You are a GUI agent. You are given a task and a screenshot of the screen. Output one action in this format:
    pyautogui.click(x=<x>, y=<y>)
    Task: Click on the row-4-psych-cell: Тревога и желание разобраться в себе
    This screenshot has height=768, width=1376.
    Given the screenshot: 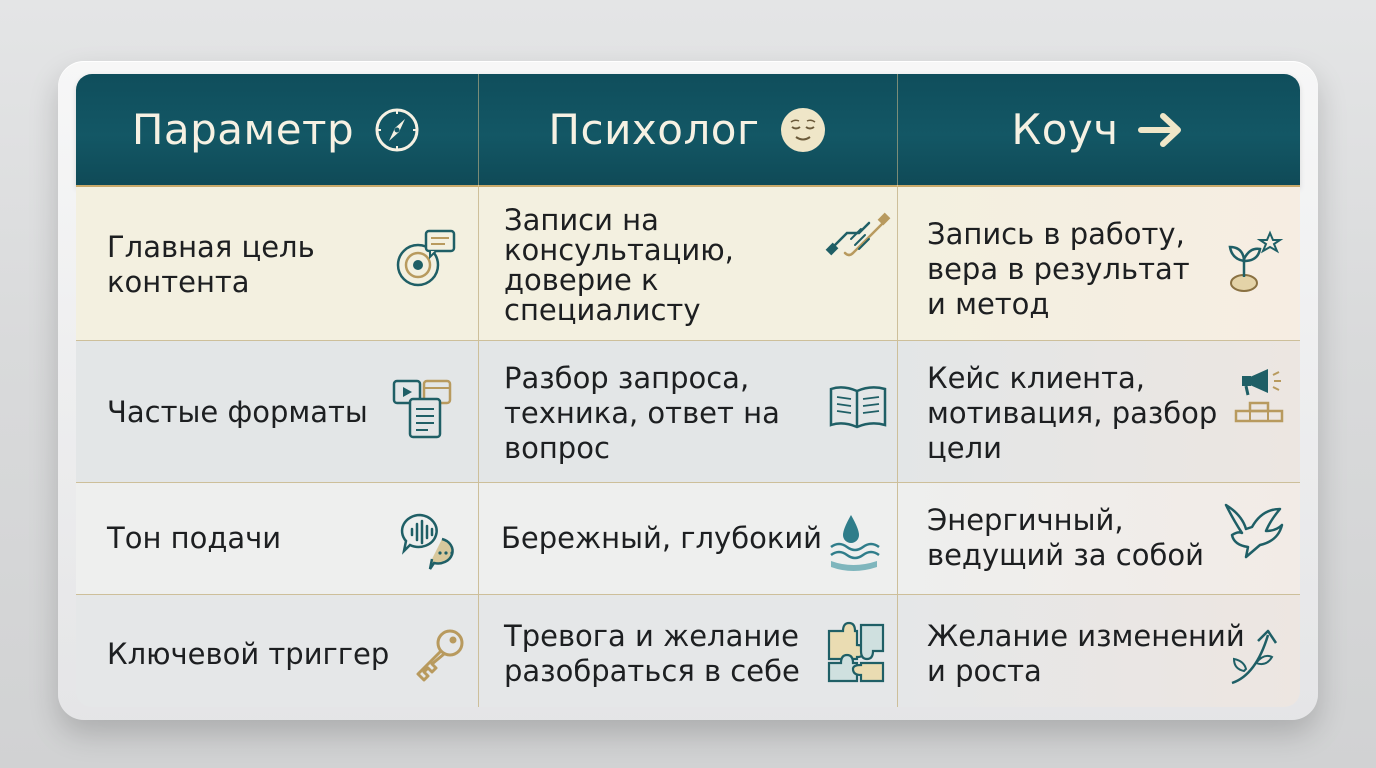 What is the action you would take?
    pyautogui.click(x=688, y=651)
    